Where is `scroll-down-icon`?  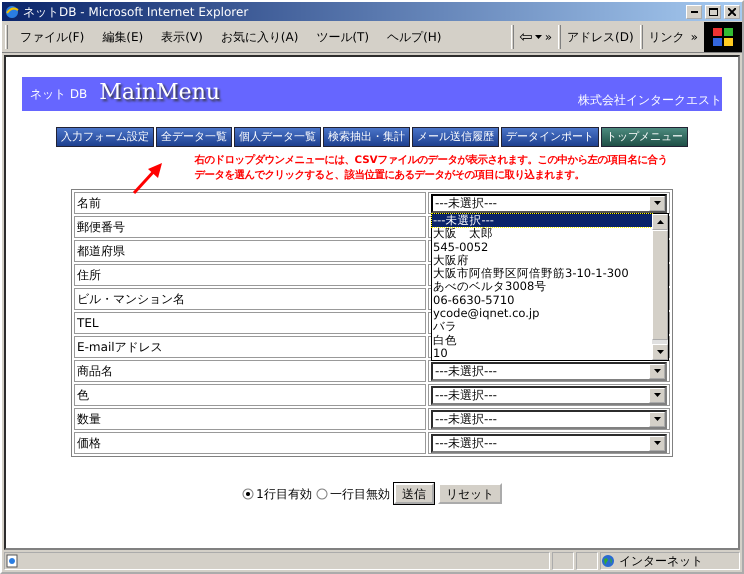
scroll-down-icon is located at coordinates (660, 352).